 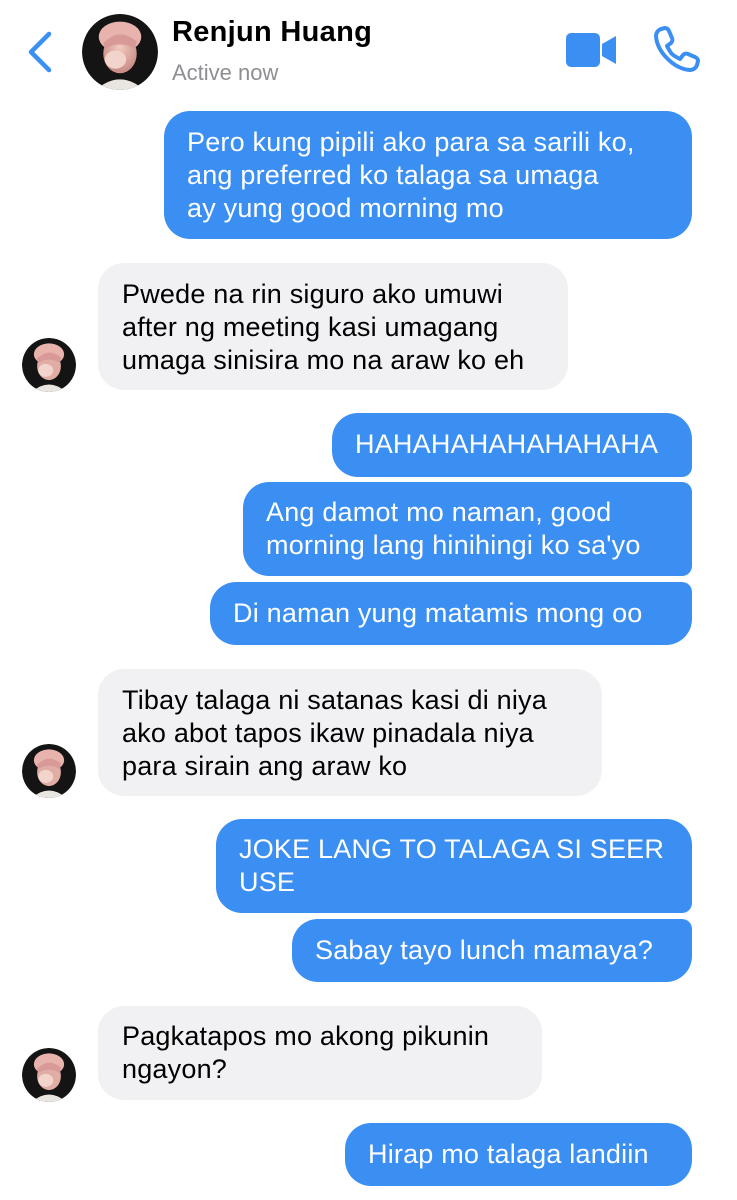 What do you see at coordinates (328, 733) in the screenshot?
I see `message-line: ako abot tapos ikaw pinadala niya` at bounding box center [328, 733].